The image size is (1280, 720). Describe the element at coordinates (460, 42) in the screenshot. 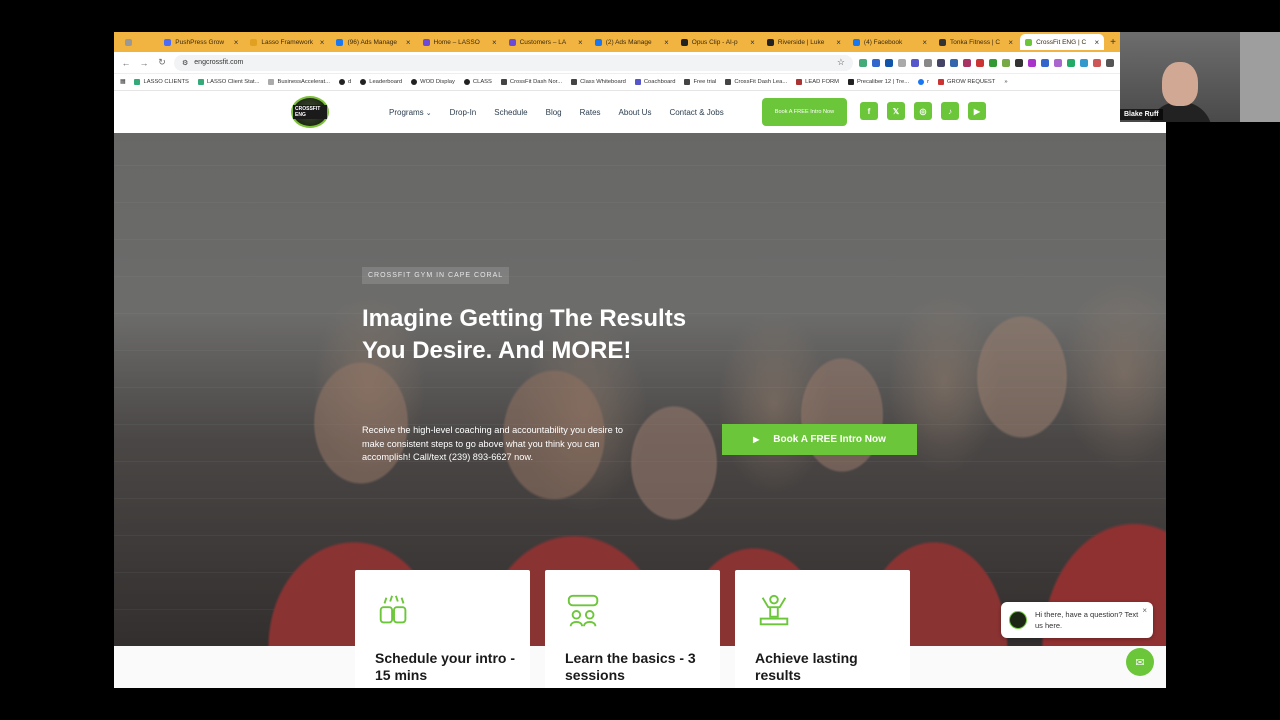

I see `tab-home-lasso: Home – LASSO ×` at that location.